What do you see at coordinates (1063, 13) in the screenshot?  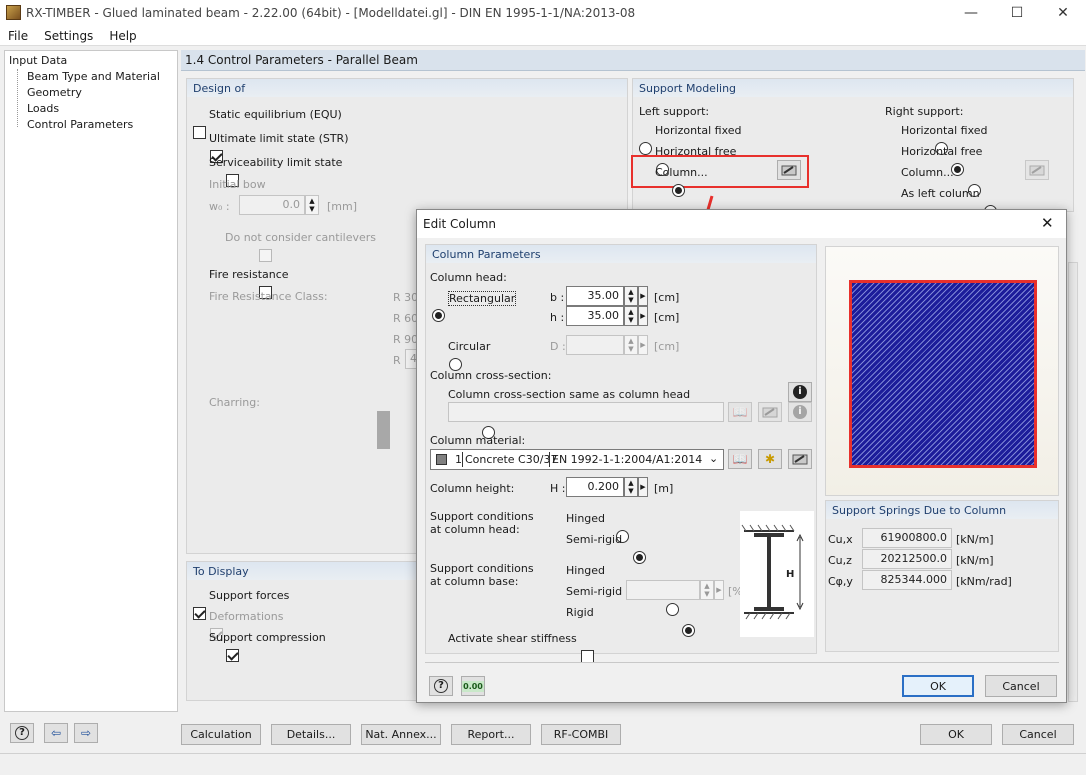 I see `close-window-button: ✕` at bounding box center [1063, 13].